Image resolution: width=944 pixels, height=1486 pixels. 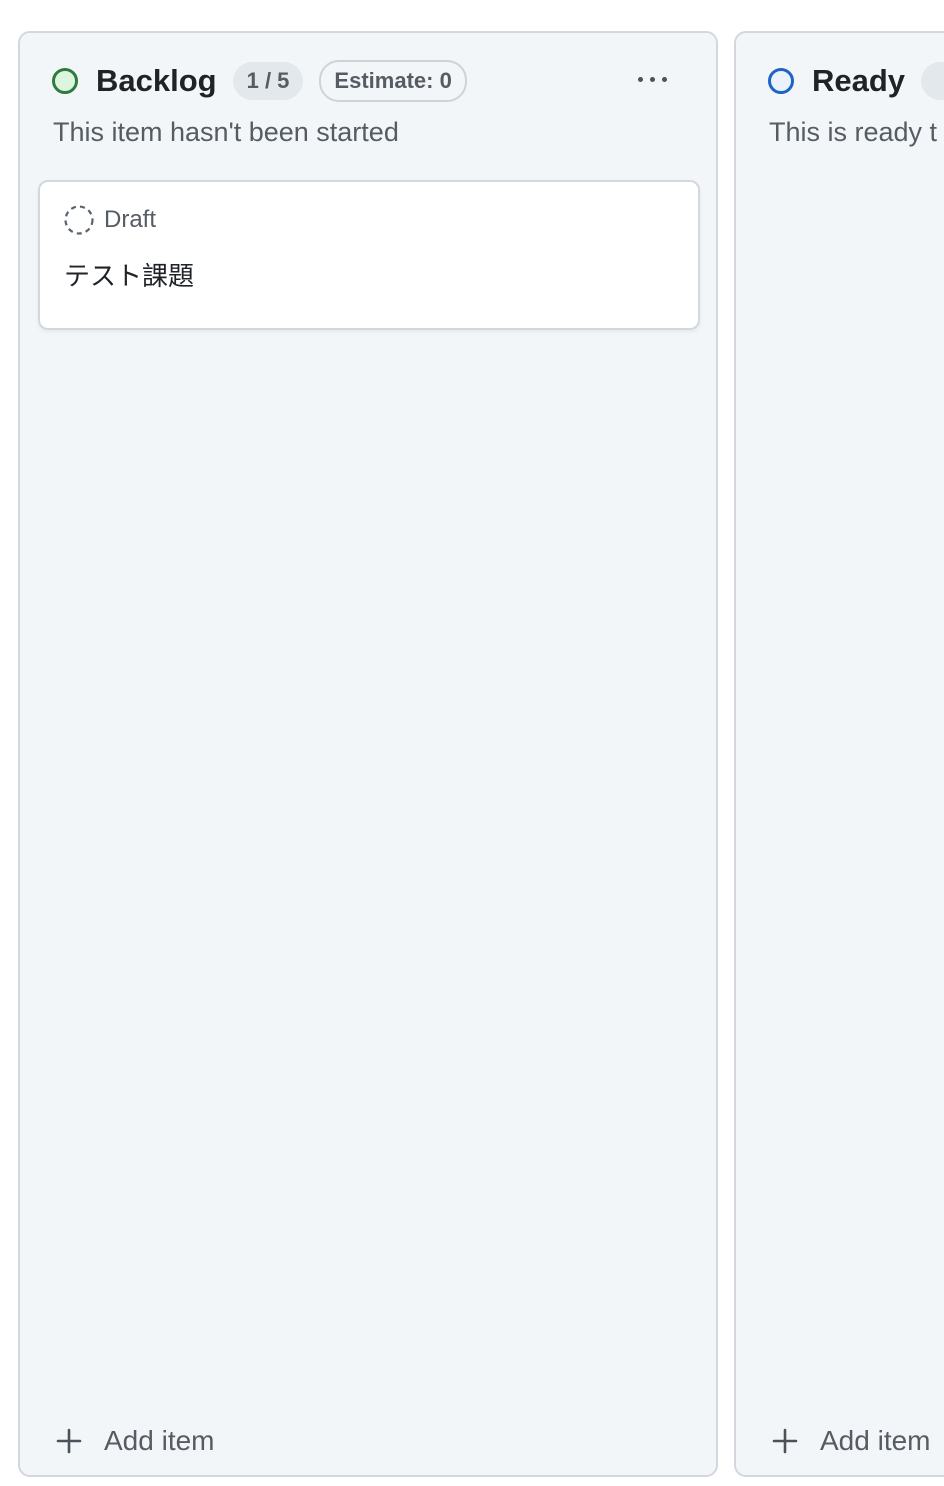 I want to click on column-title: Ready, so click(x=859, y=80).